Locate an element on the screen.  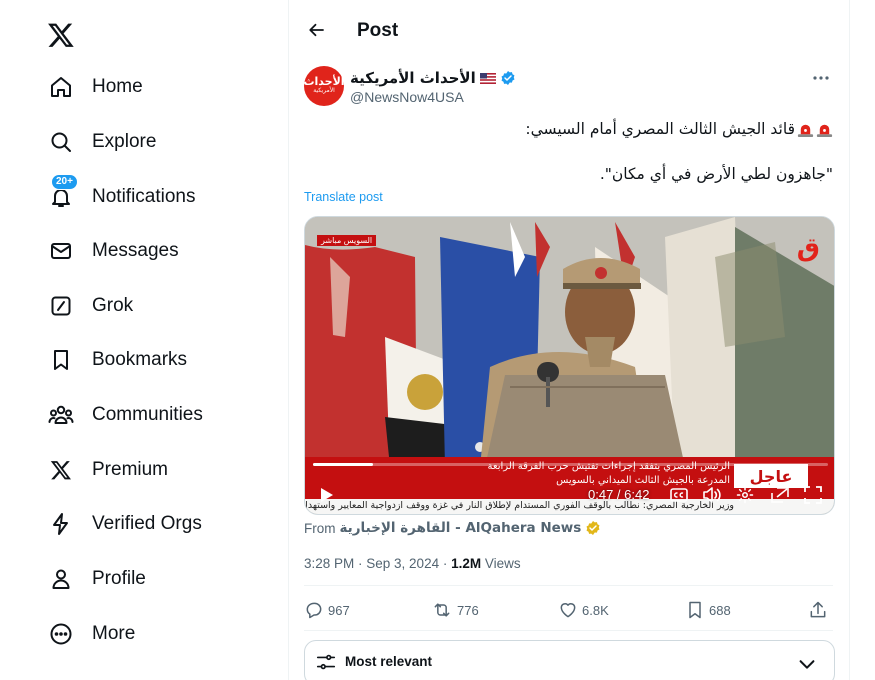
notifications-badge: 20+ is located at coordinates (64, 182).